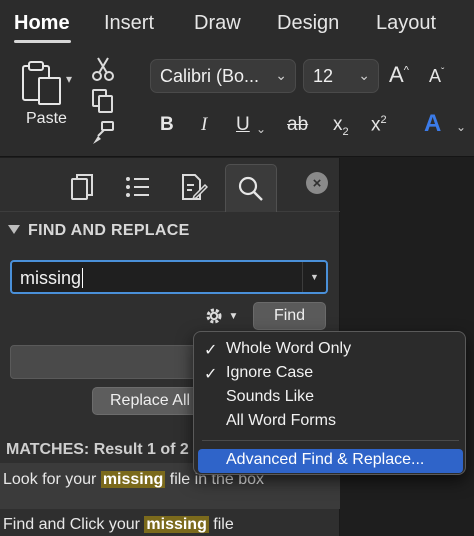 This screenshot has height=536, width=474. What do you see at coordinates (341, 126) in the screenshot?
I see `subscript-button: x2` at bounding box center [341, 126].